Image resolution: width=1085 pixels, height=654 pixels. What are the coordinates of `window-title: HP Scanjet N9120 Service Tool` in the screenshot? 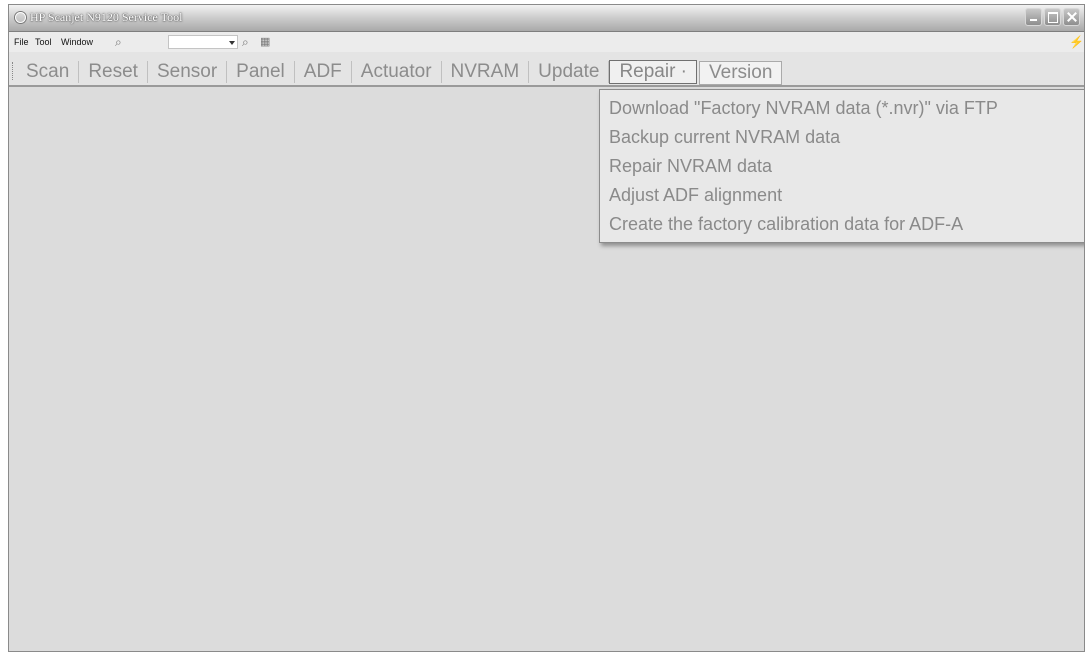 It's located at (106, 17).